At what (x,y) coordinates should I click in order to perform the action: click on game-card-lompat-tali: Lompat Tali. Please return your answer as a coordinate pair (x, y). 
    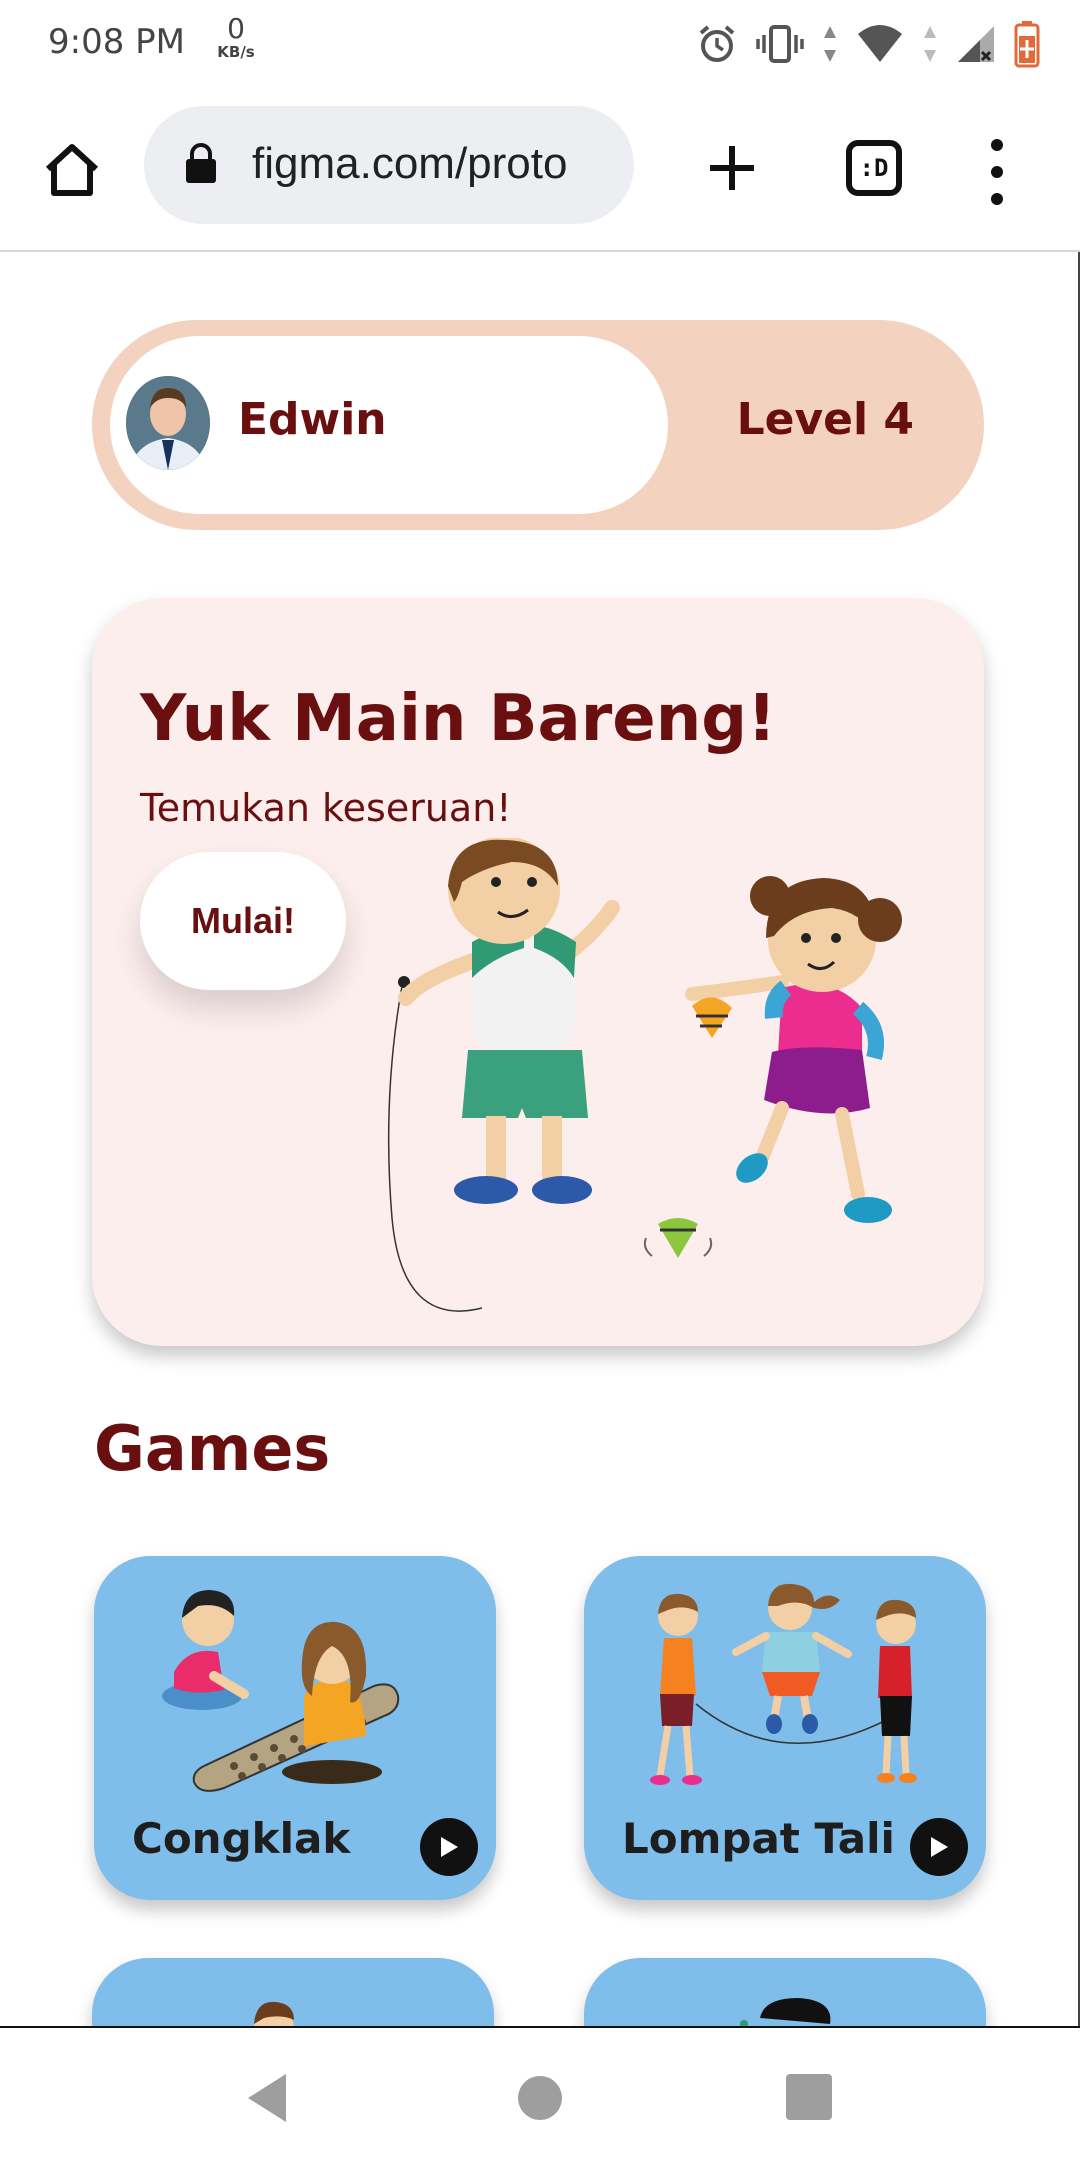
    Looking at the image, I should click on (785, 1728).